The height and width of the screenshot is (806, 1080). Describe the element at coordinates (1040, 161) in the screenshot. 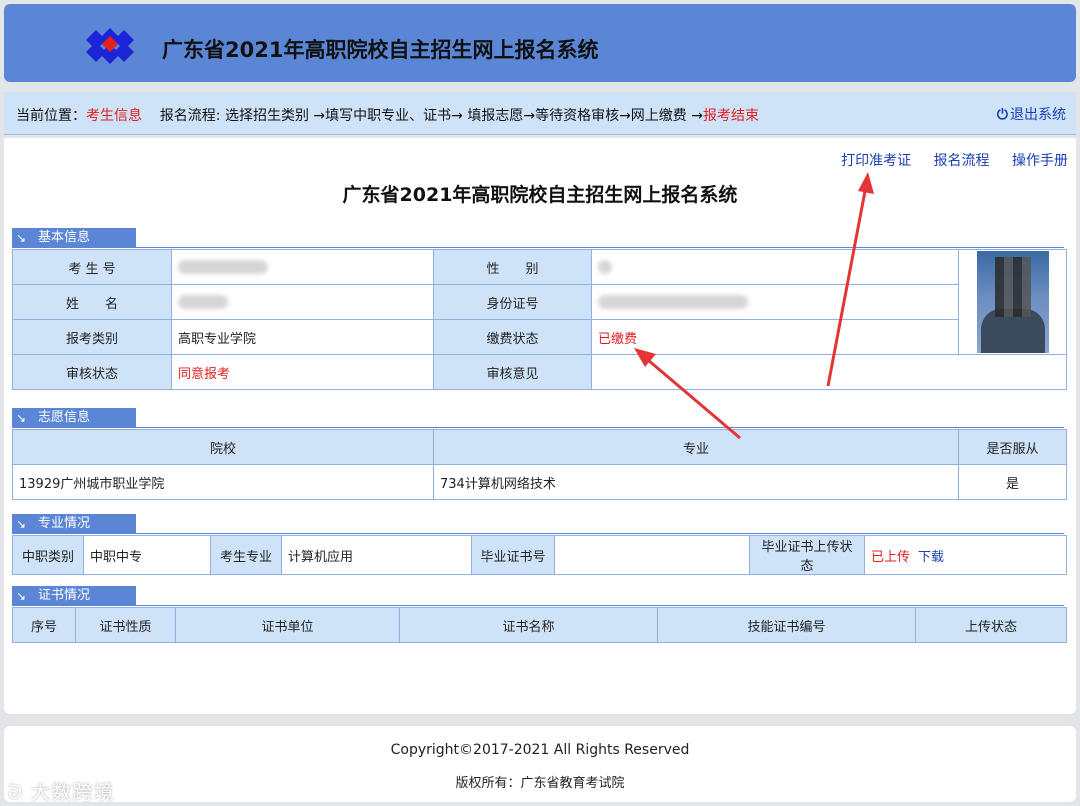

I see `manual-link: 操作手册` at that location.